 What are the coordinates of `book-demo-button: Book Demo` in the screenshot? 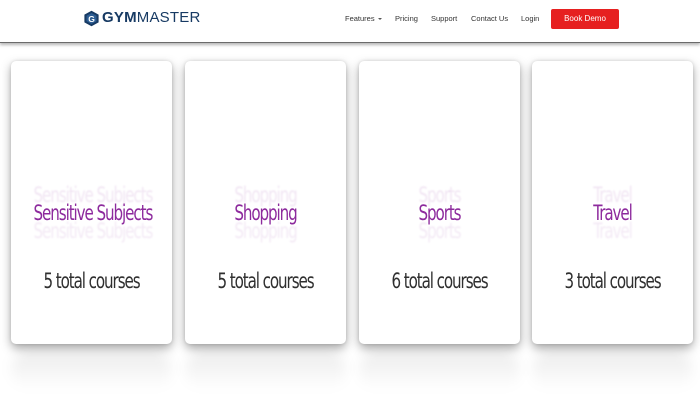 It's located at (585, 19).